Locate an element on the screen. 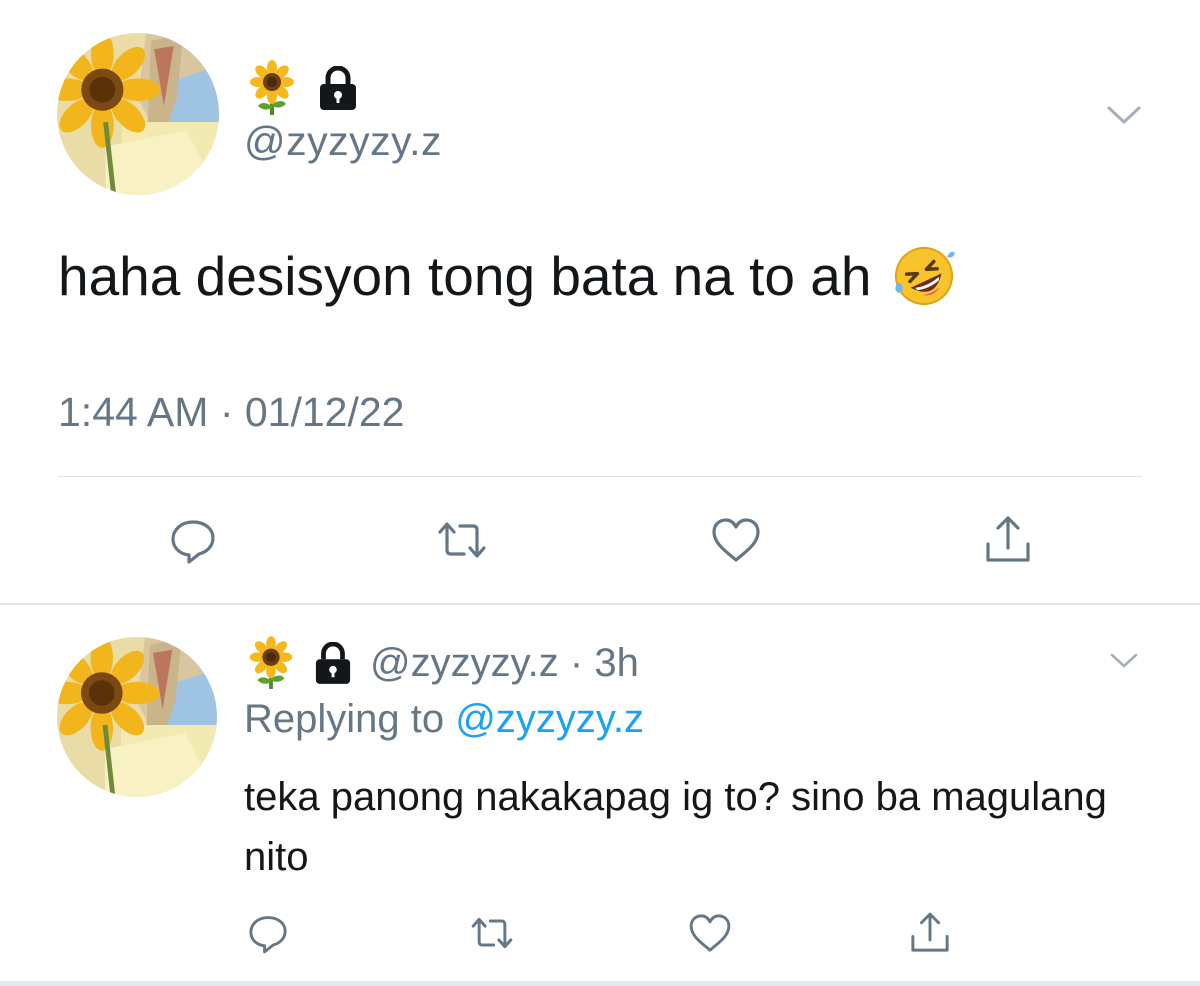 The image size is (1200, 986). display-name is located at coordinates (302, 88).